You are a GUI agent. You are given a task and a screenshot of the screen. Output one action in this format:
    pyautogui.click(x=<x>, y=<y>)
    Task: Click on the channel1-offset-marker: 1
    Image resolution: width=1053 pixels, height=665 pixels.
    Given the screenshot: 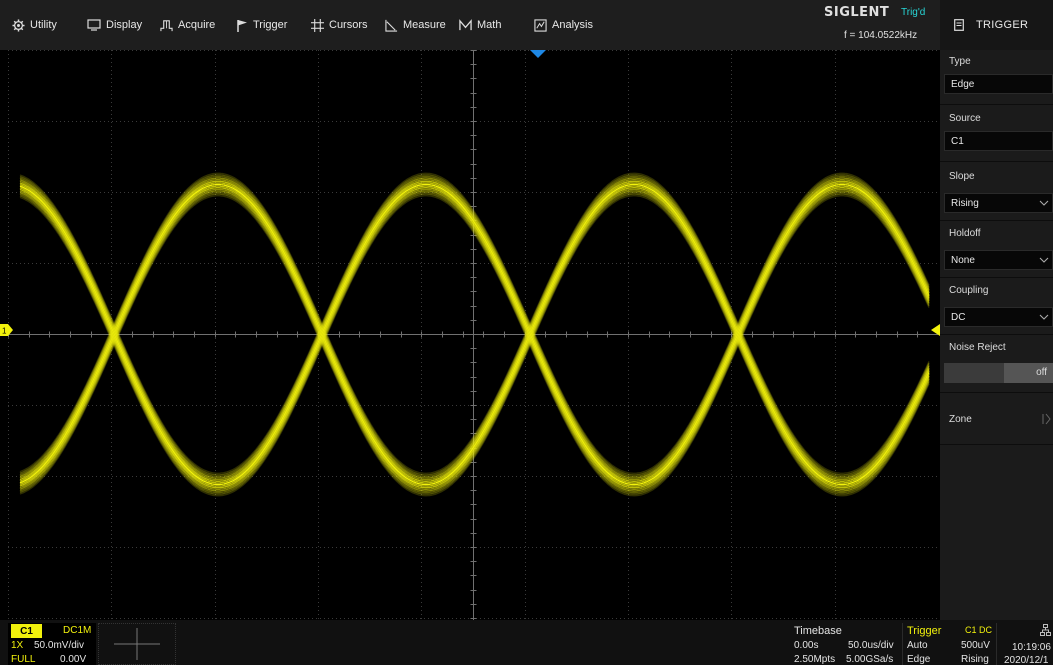 What is the action you would take?
    pyautogui.click(x=7, y=330)
    